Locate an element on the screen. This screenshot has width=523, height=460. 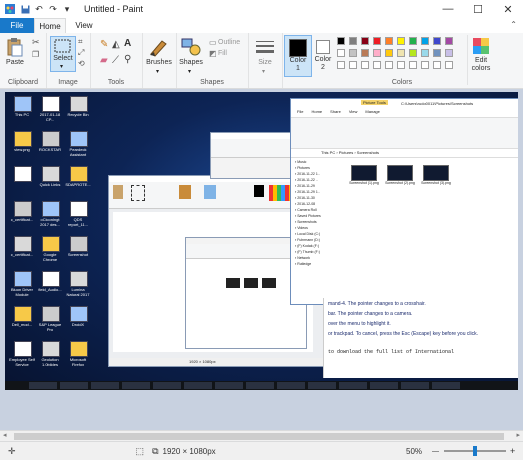
tab-file: File is located at coordinates (17, 25).